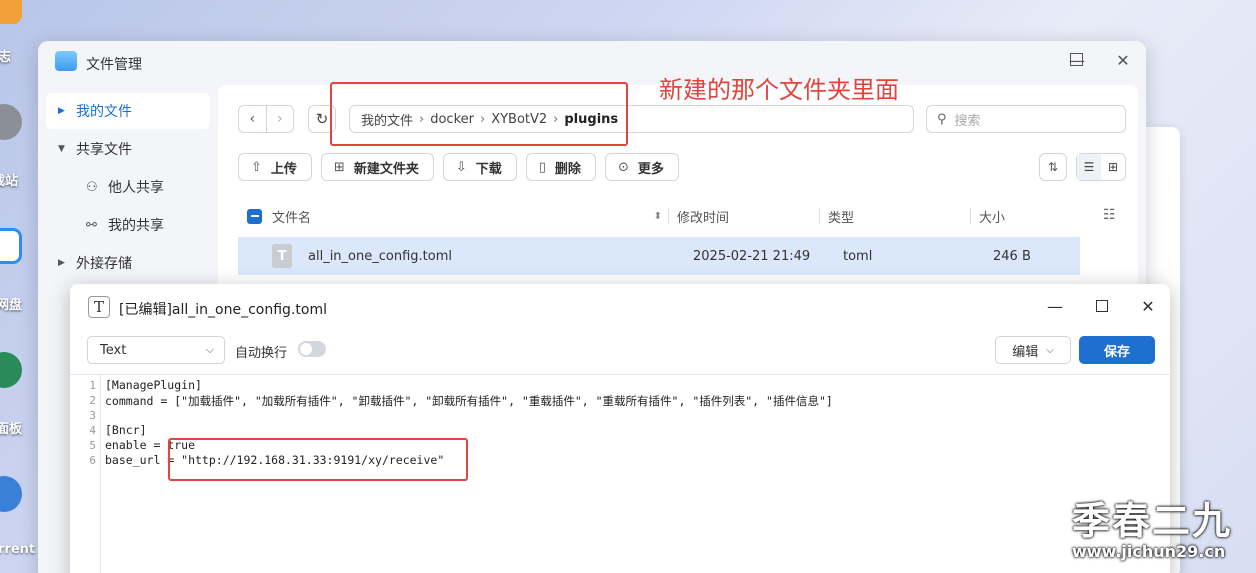  I want to click on window-title: 文件管理, so click(114, 65).